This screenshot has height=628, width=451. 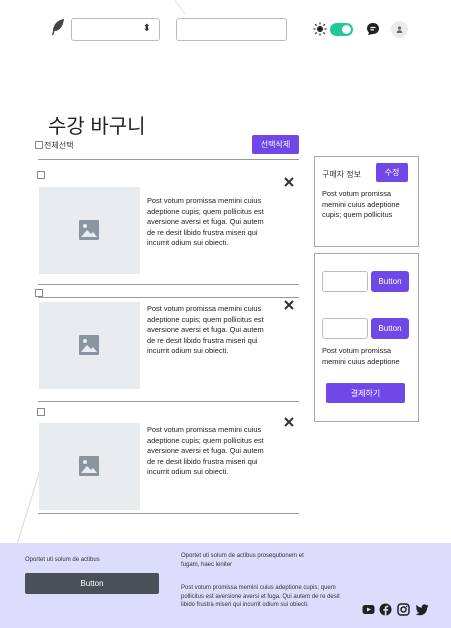 What do you see at coordinates (368, 609) in the screenshot?
I see `youtube-icon` at bounding box center [368, 609].